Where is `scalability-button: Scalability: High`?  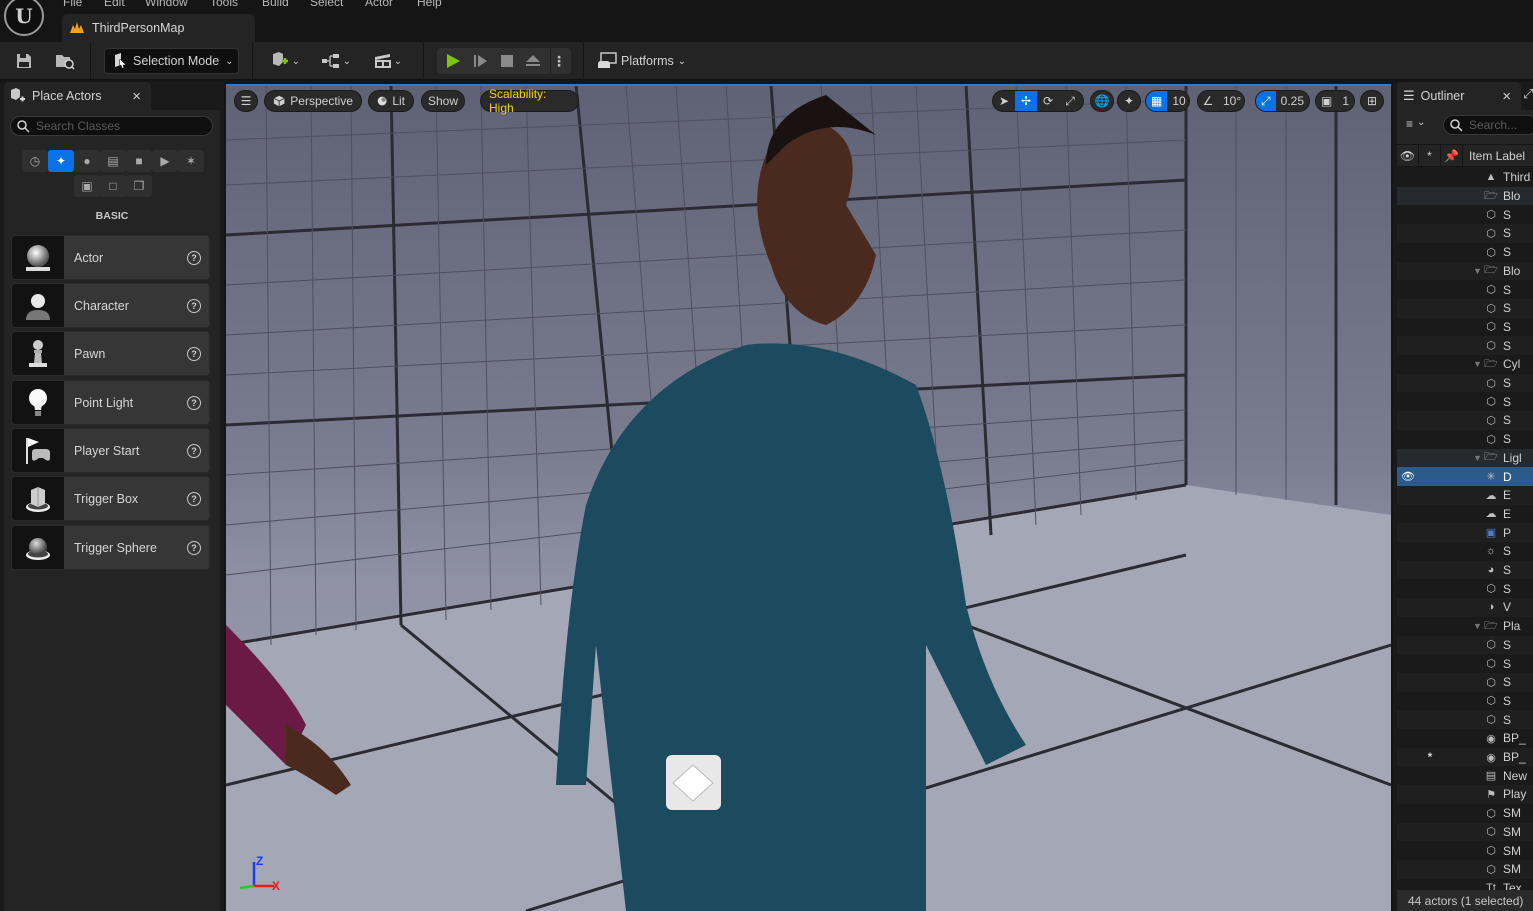 scalability-button: Scalability: High is located at coordinates (529, 101).